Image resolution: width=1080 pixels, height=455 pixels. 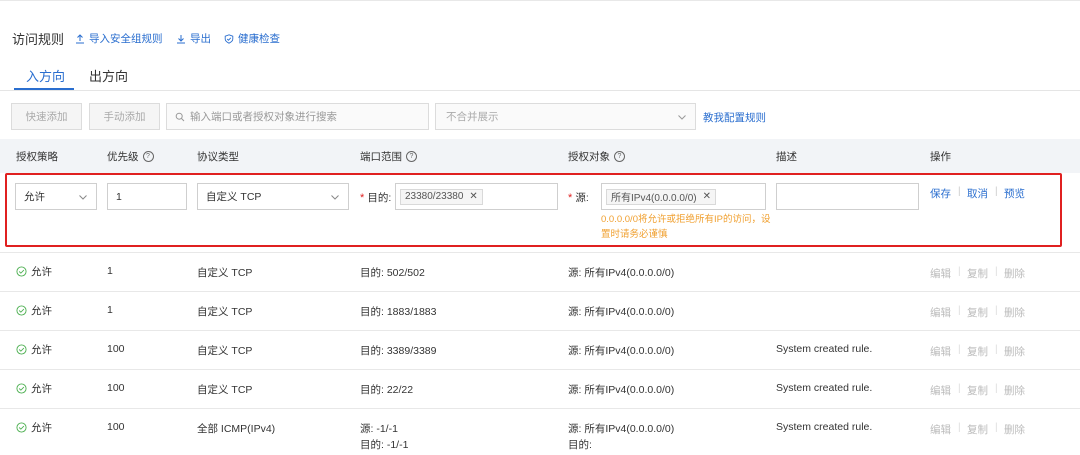 What do you see at coordinates (472, 117) in the screenshot?
I see `merge-display-value: 不合并展示` at bounding box center [472, 117].